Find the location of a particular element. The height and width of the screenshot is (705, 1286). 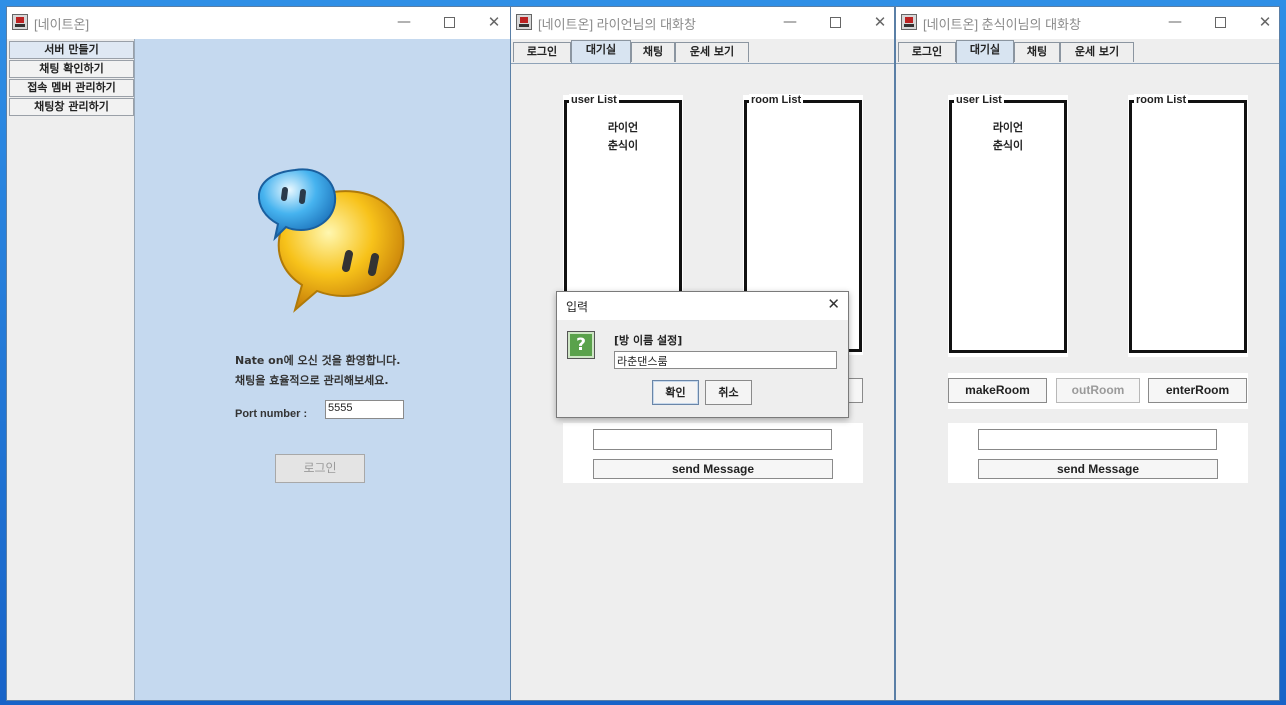

enter-room-button: enterRoom is located at coordinates (1197, 390).